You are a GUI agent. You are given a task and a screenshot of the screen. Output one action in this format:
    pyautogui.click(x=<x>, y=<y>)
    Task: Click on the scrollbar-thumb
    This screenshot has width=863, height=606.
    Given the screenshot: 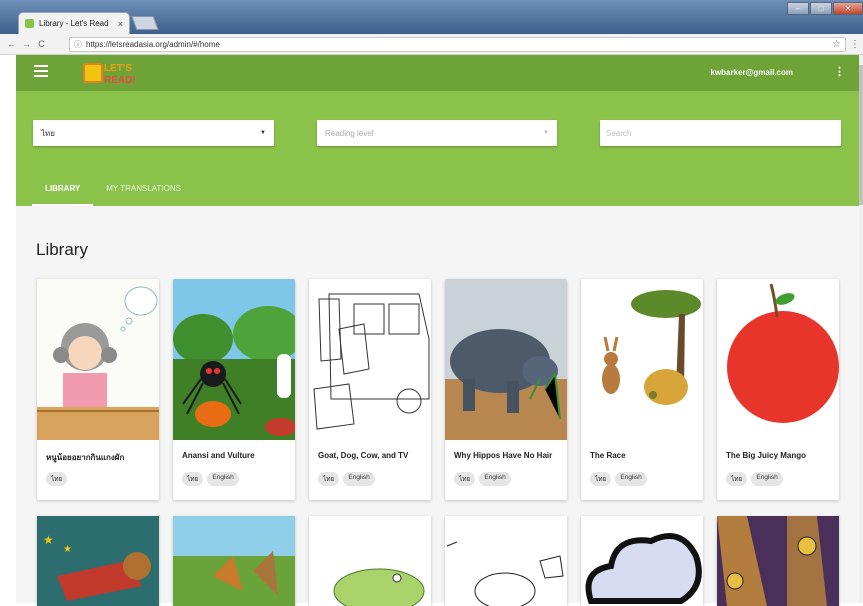 What is the action you would take?
    pyautogui.click(x=861, y=135)
    